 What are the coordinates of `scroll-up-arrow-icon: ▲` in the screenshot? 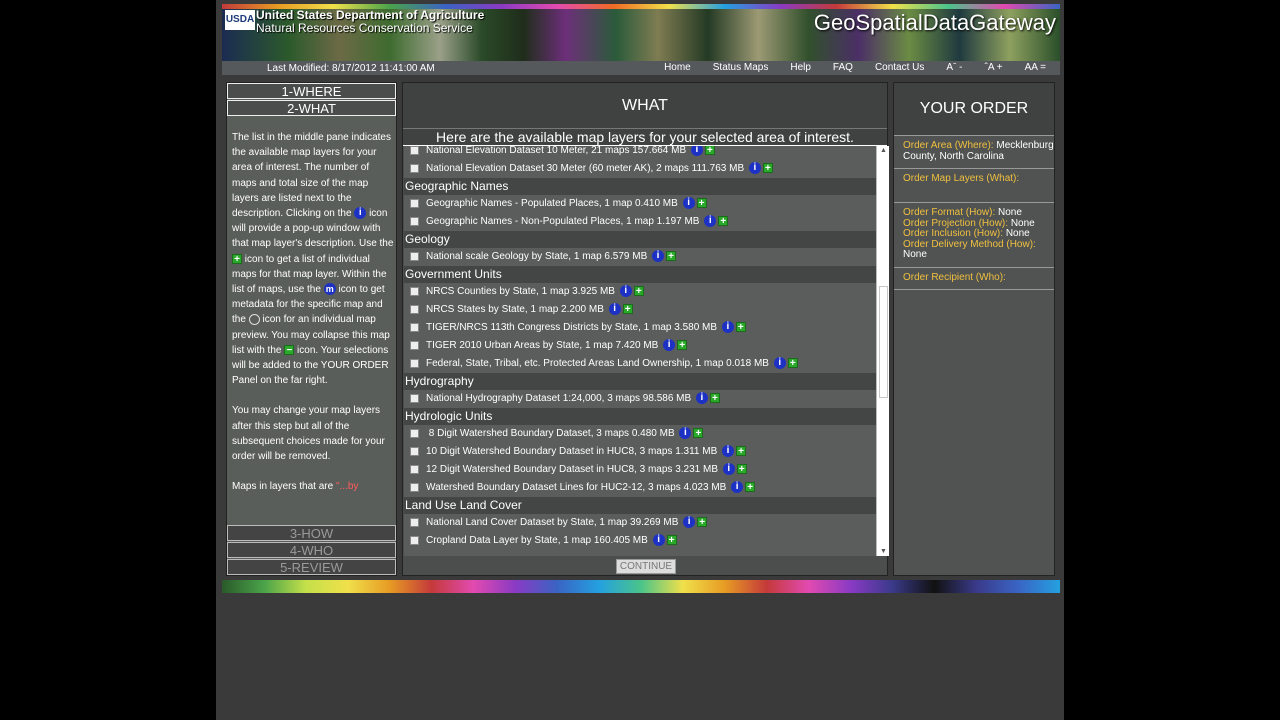 It's located at (883, 150).